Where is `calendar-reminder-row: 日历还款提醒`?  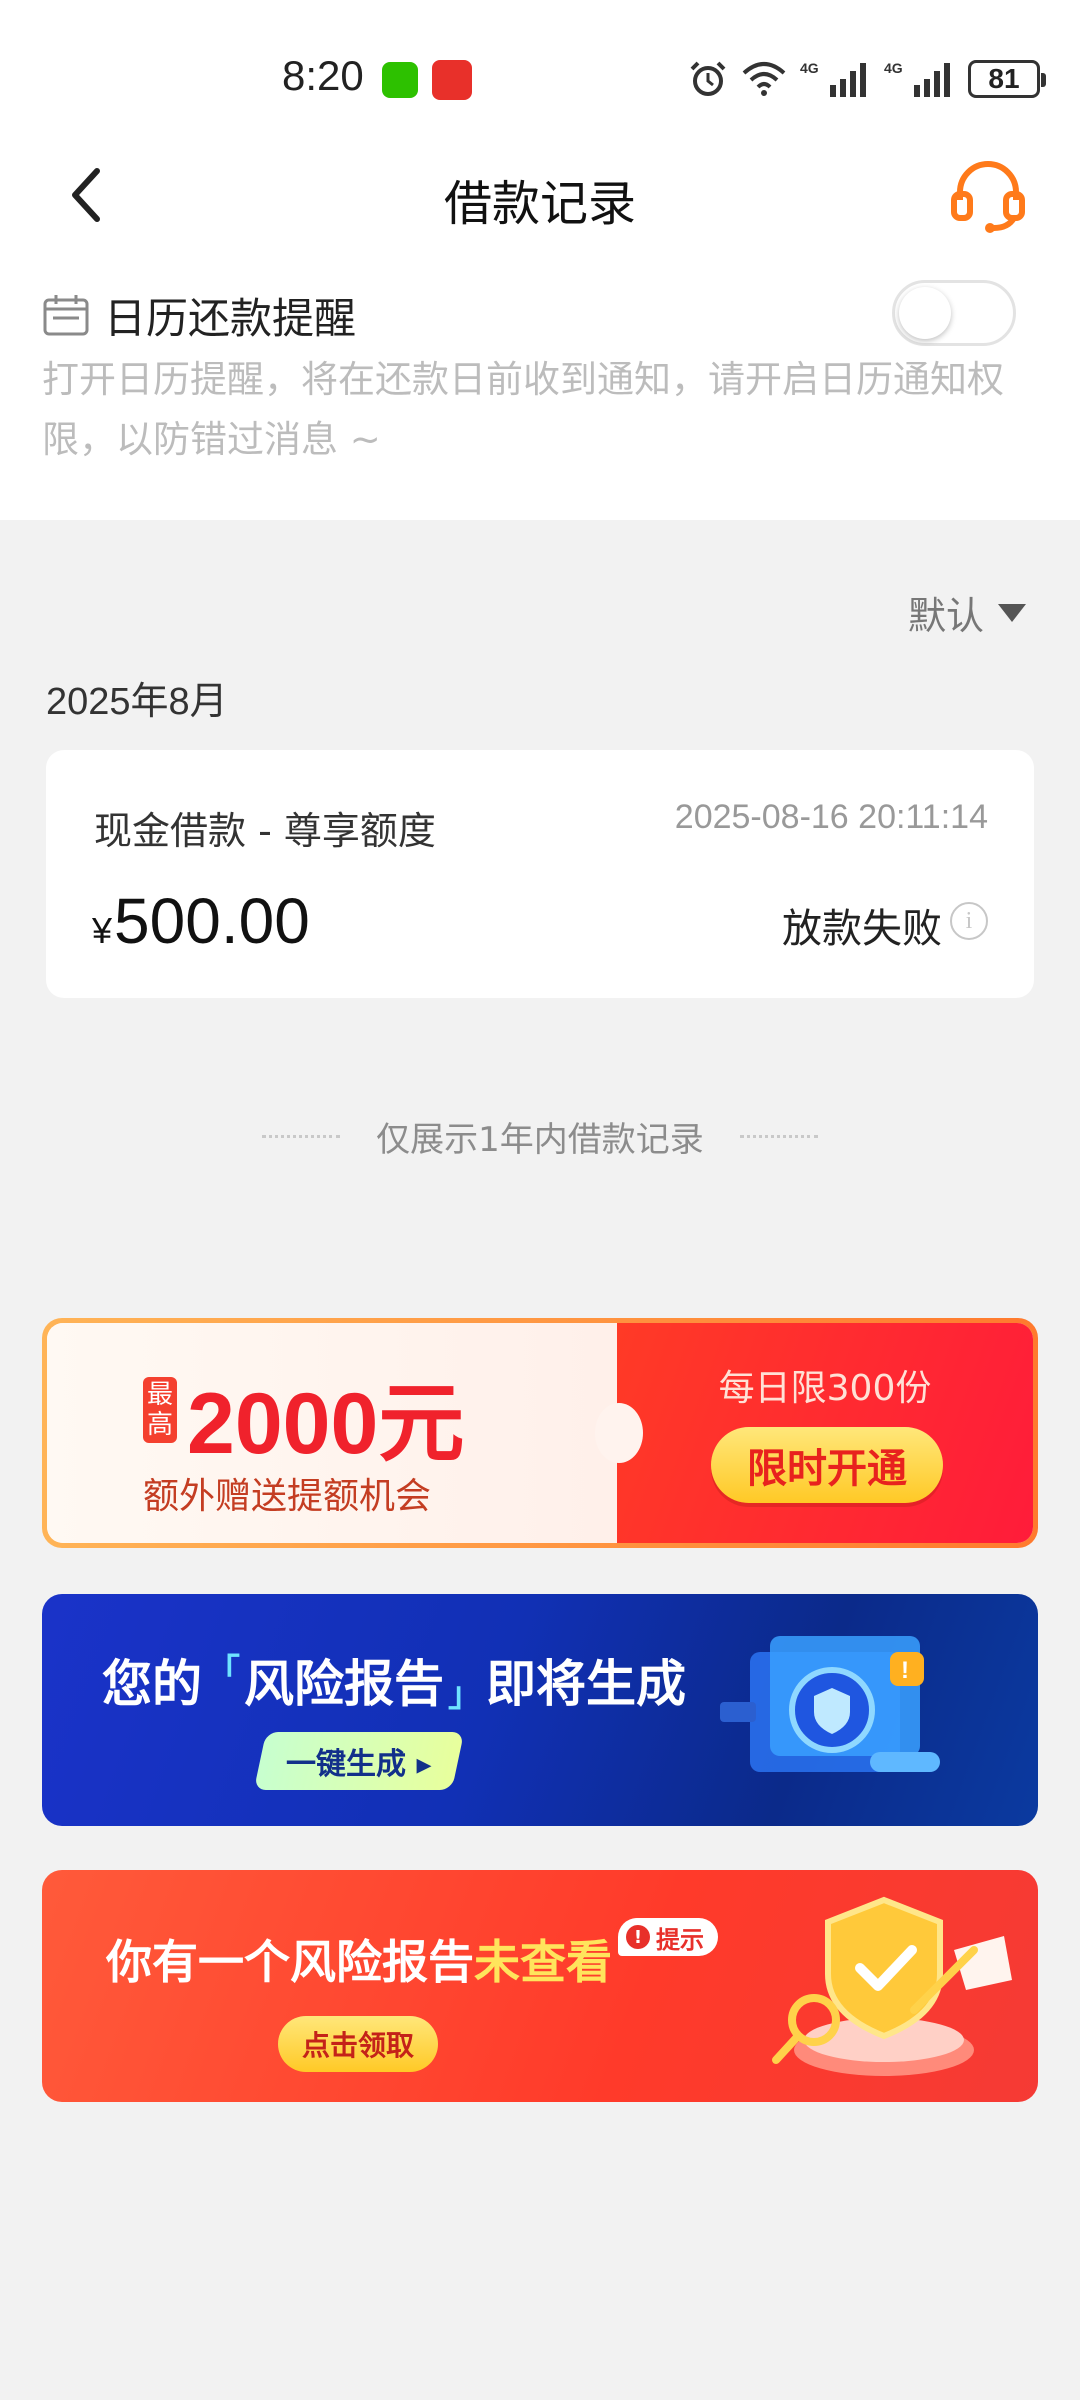 calendar-reminder-row: 日历还款提醒 is located at coordinates (199, 315).